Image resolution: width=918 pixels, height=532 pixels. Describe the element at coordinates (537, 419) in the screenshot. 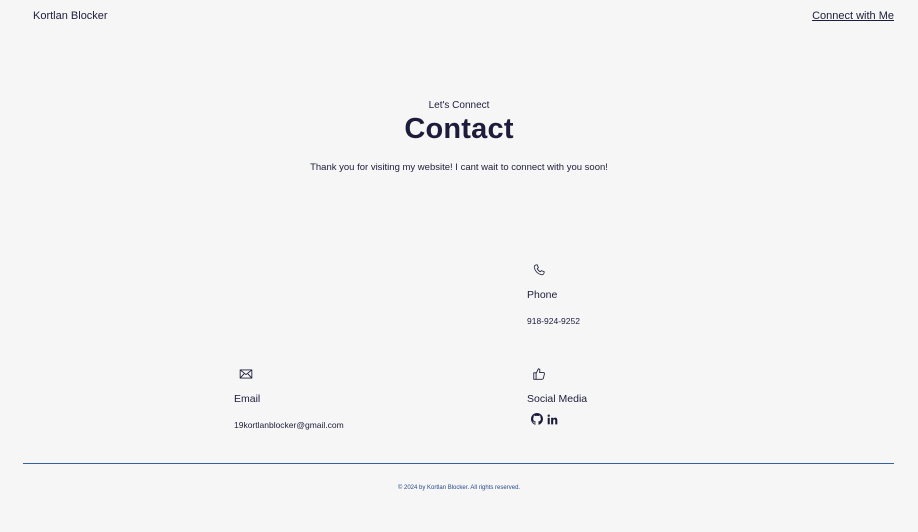

I see `github-icon` at that location.